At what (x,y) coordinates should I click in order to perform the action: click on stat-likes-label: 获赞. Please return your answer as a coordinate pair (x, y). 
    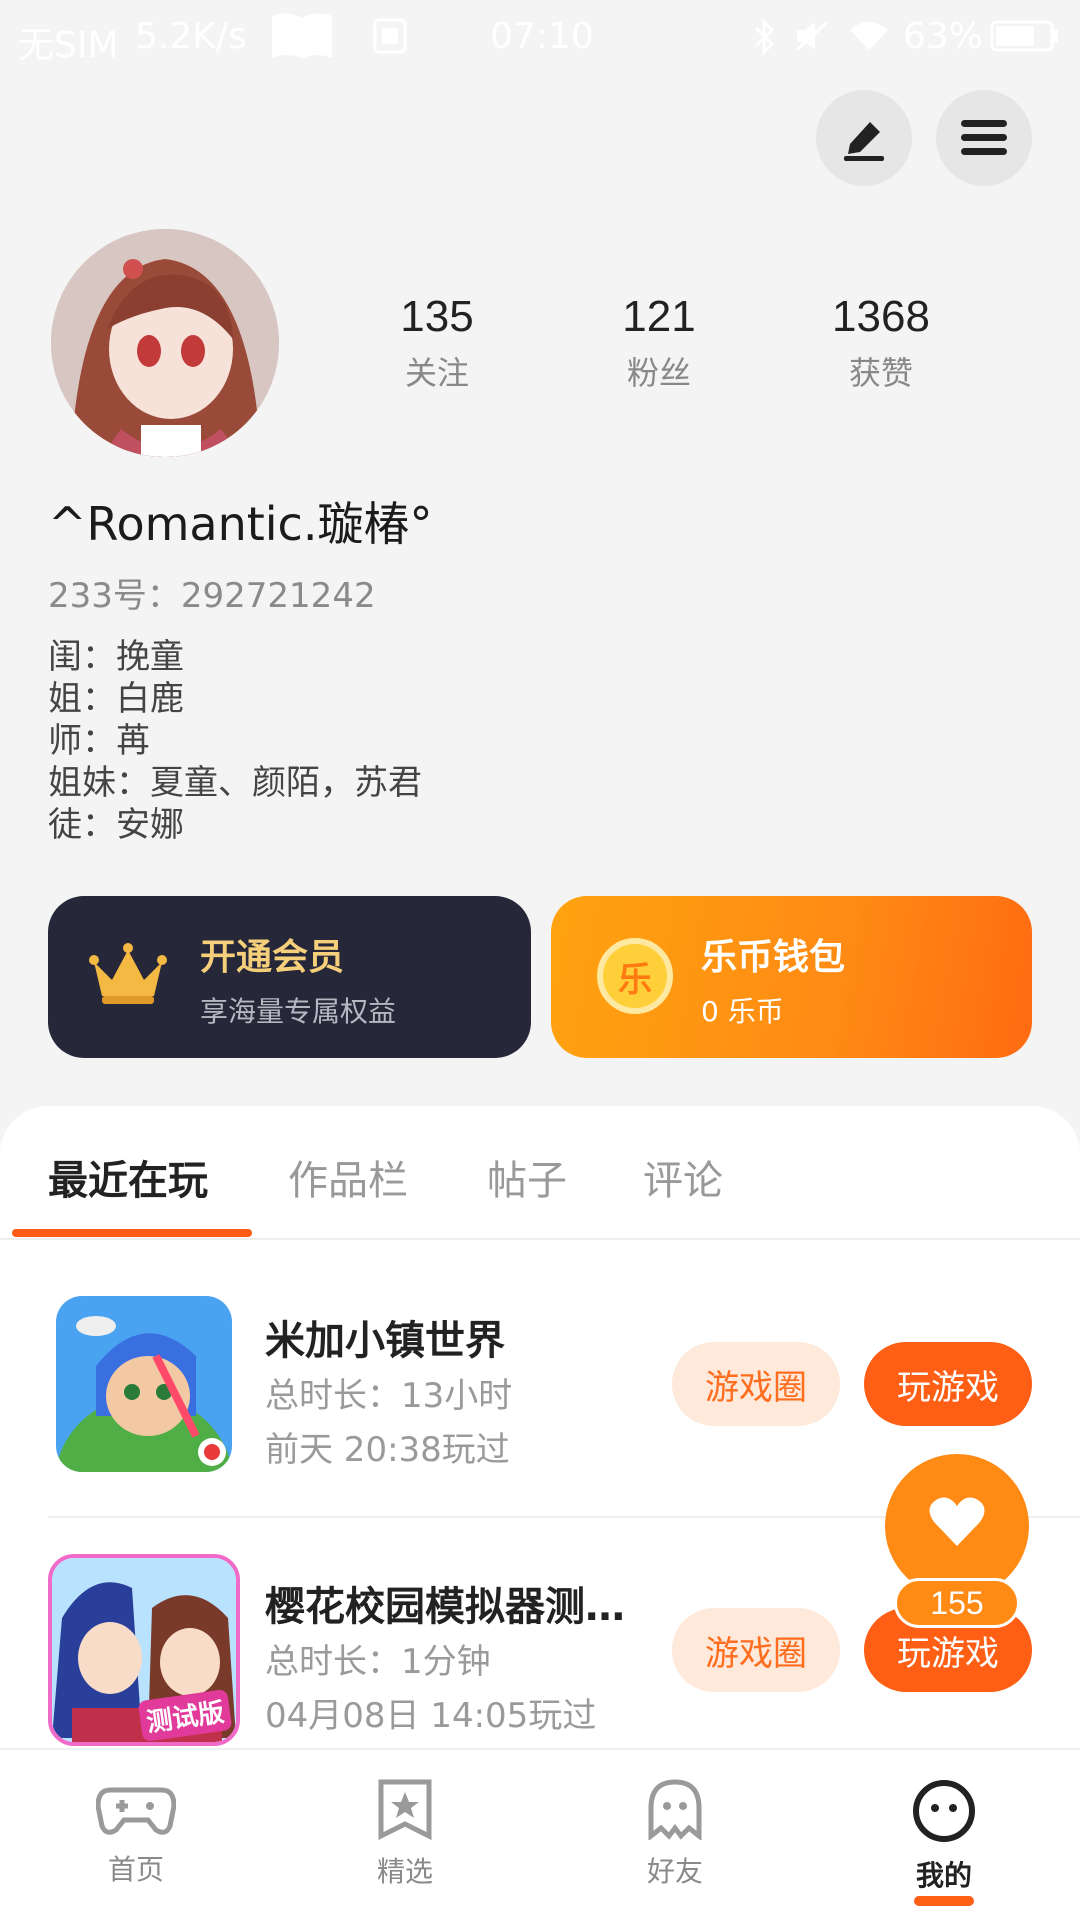
    Looking at the image, I should click on (880, 373).